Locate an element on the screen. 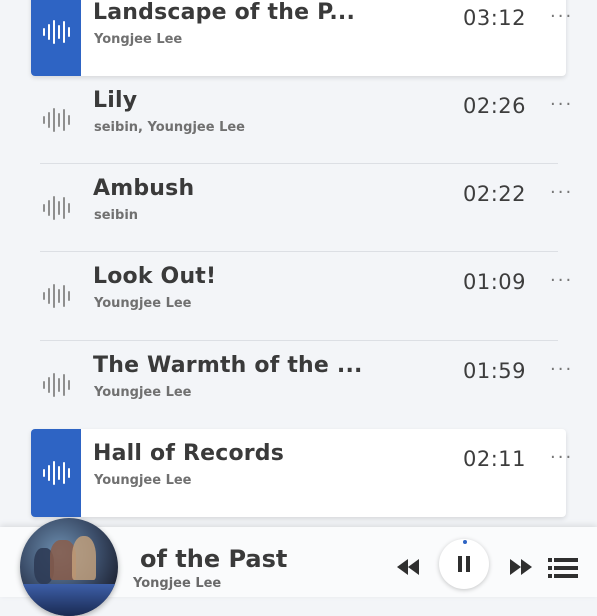 This screenshot has height=616, width=597. next-button is located at coordinates (521, 567).